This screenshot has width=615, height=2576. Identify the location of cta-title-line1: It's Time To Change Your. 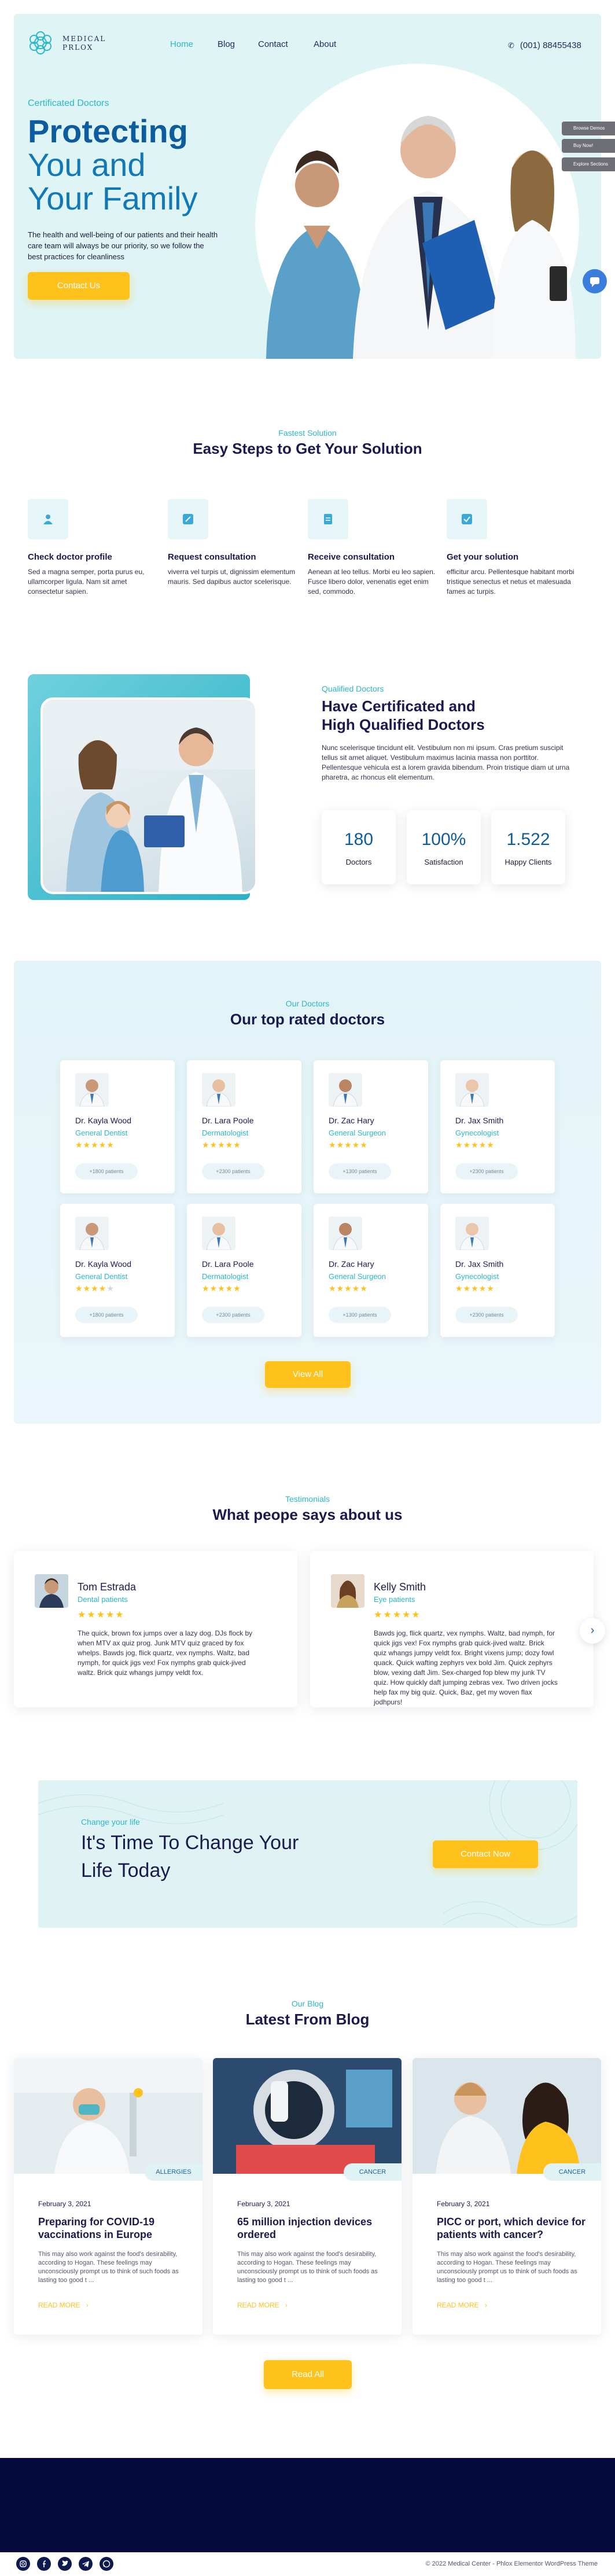
(190, 1843).